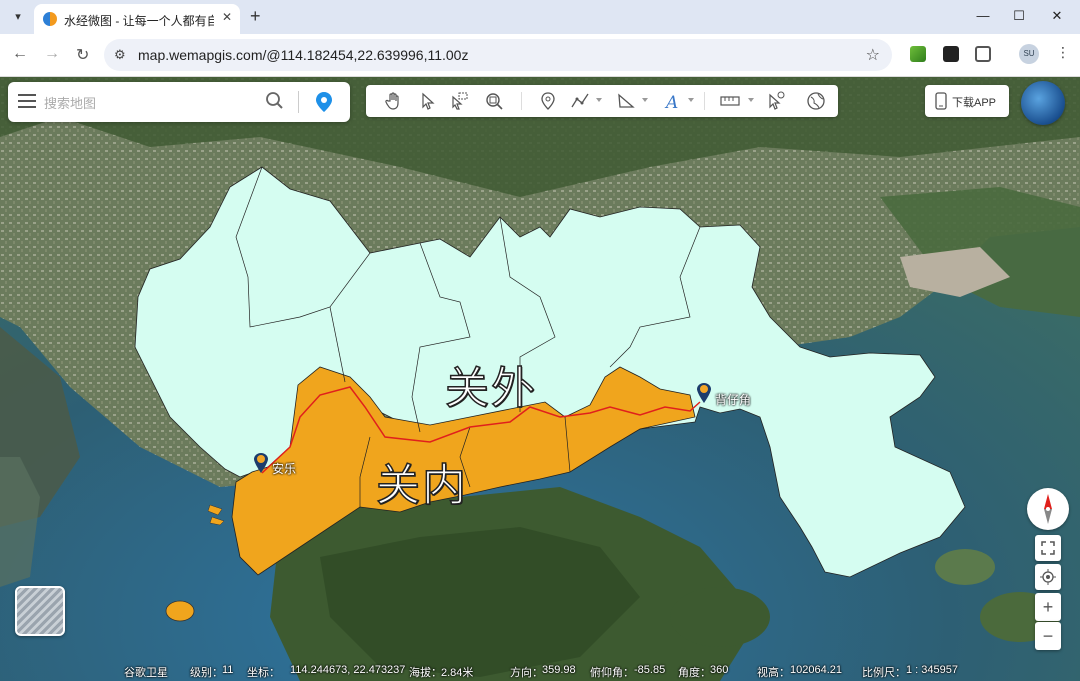 This screenshot has width=1080, height=681. What do you see at coordinates (27, 101) in the screenshot?
I see `menu-icon` at bounding box center [27, 101].